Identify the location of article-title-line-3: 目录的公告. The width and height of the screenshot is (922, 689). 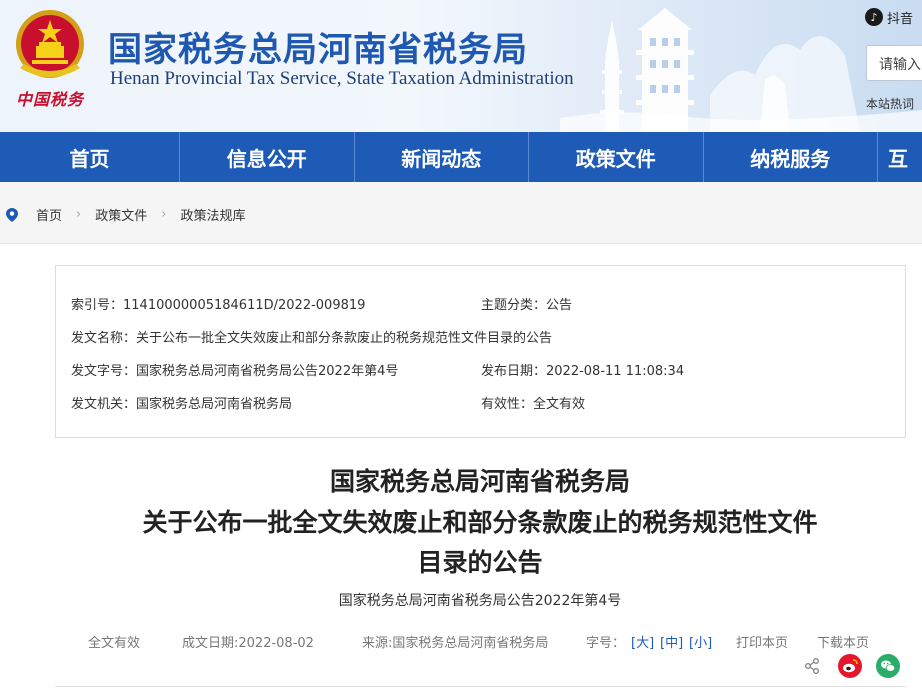
(480, 562).